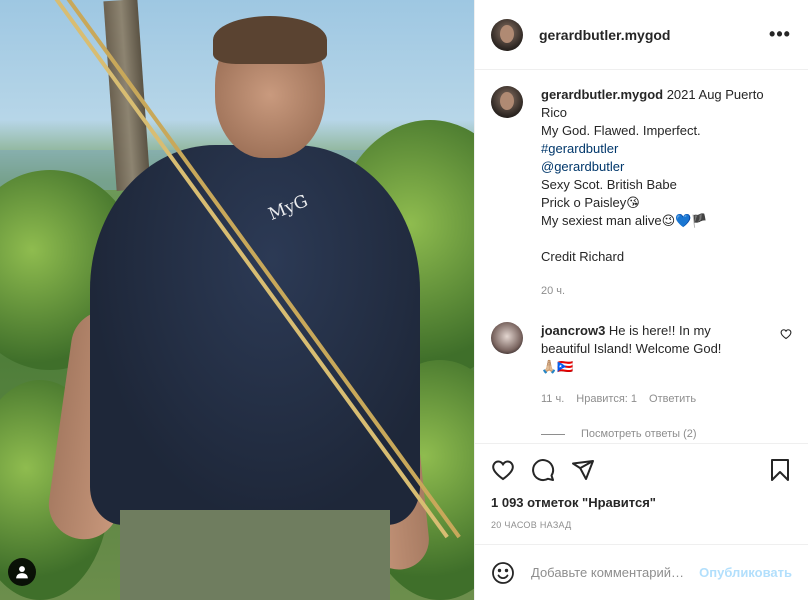 This screenshot has height=600, width=808. What do you see at coordinates (641, 469) in the screenshot?
I see `action-bar` at bounding box center [641, 469].